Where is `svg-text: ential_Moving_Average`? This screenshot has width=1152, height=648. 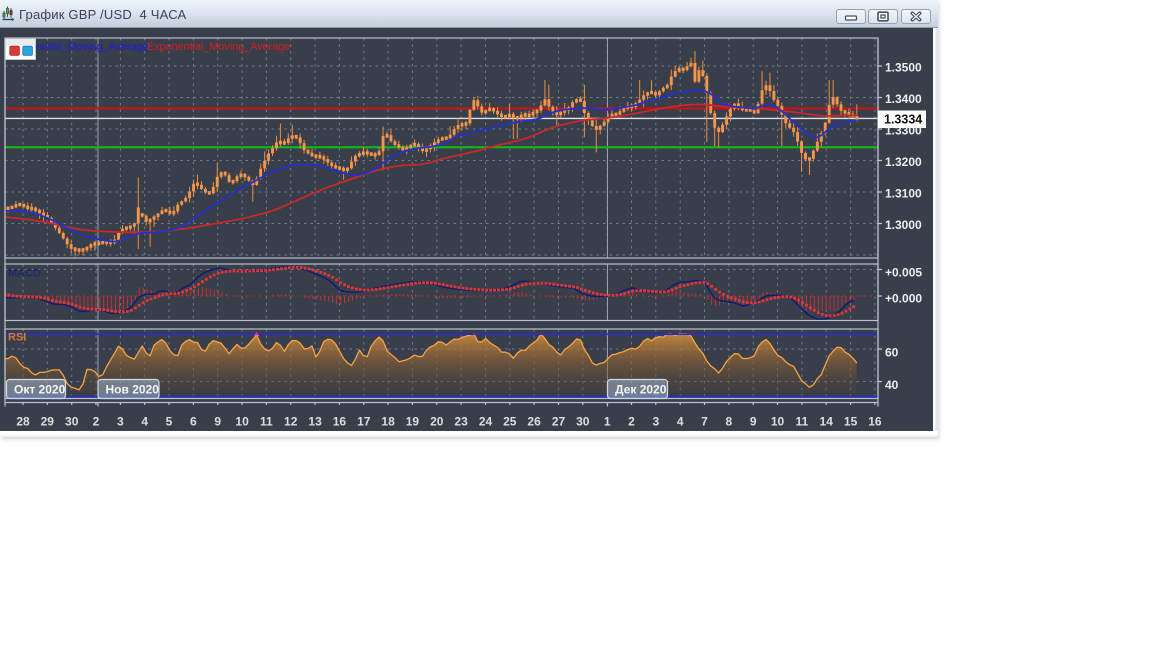 svg-text: ential_Moving_Average is located at coordinates (92, 47).